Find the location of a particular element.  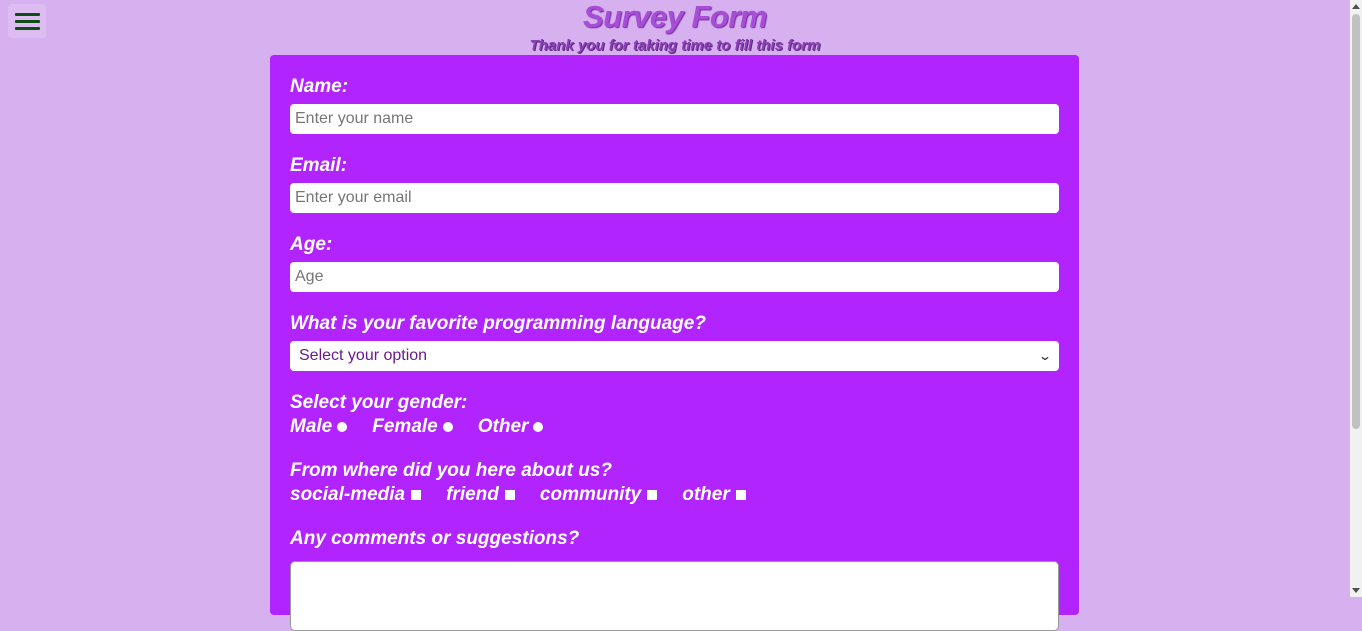

gender-label: Select your gender: is located at coordinates (379, 402).